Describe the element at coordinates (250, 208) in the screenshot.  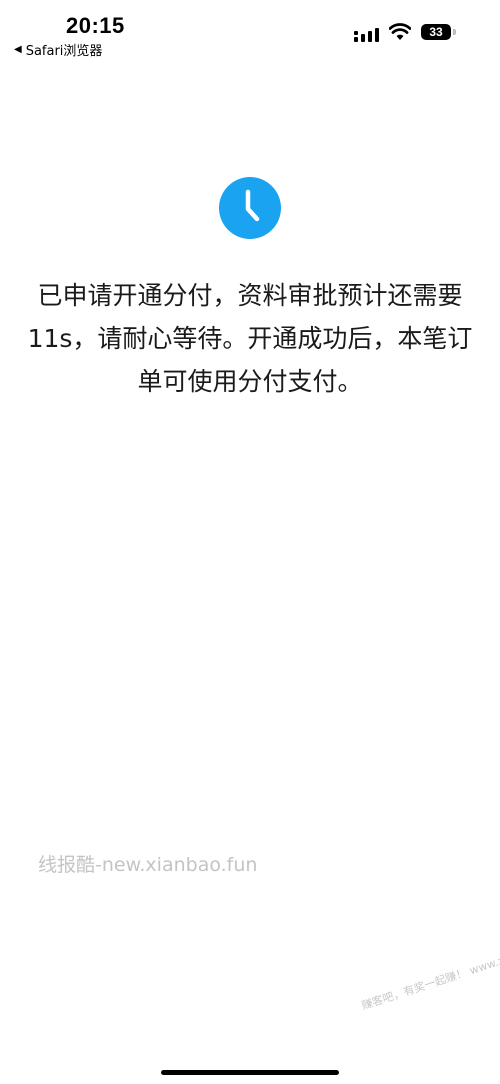
I see `clock-icon` at that location.